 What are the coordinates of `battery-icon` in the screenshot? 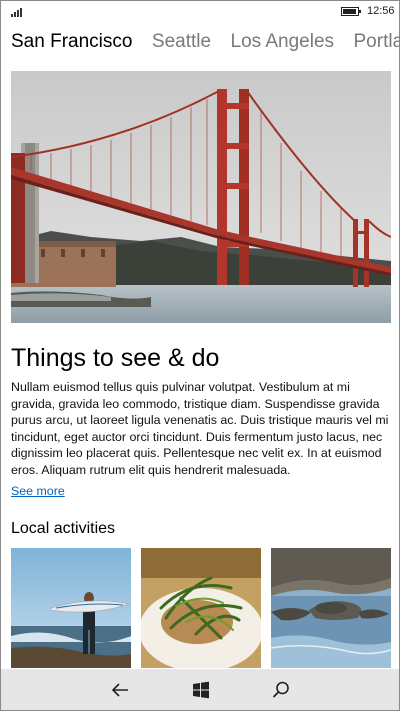 It's located at (351, 11).